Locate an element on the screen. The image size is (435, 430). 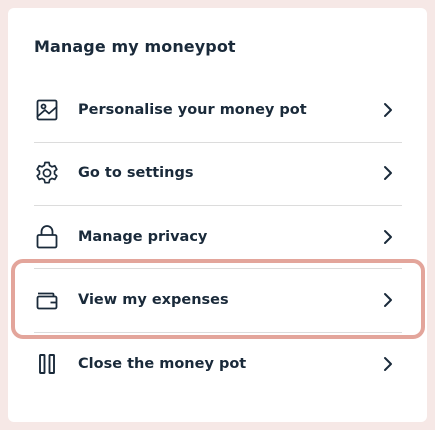
menu-item-label: Manage privacy is located at coordinates (143, 237).